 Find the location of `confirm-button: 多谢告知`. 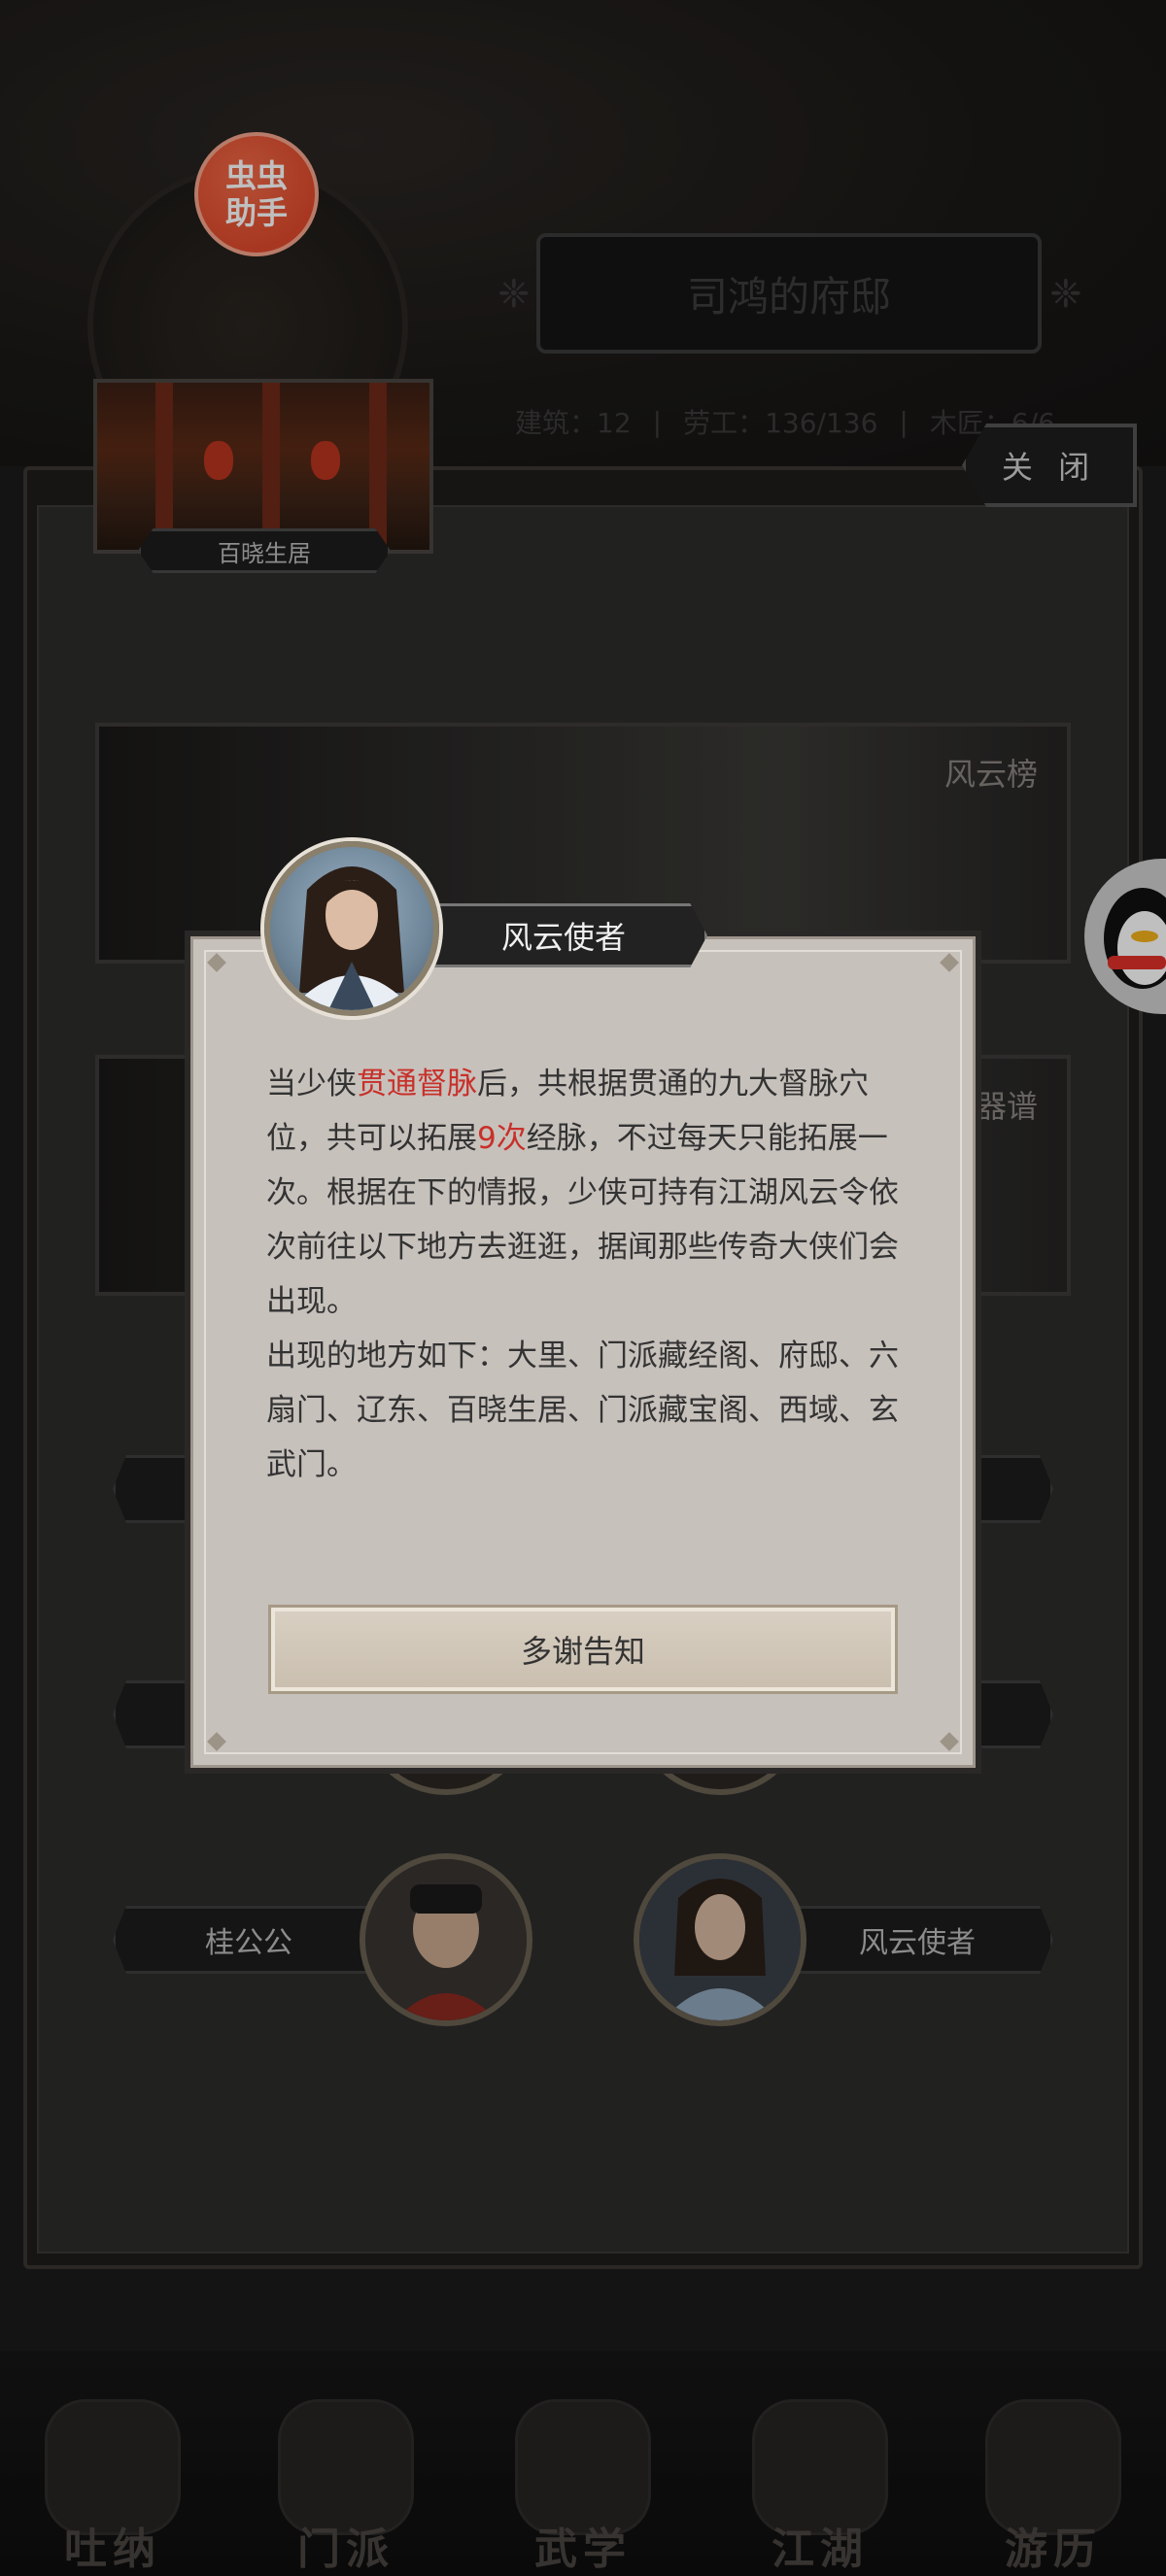

confirm-button: 多谢告知 is located at coordinates (583, 1649).